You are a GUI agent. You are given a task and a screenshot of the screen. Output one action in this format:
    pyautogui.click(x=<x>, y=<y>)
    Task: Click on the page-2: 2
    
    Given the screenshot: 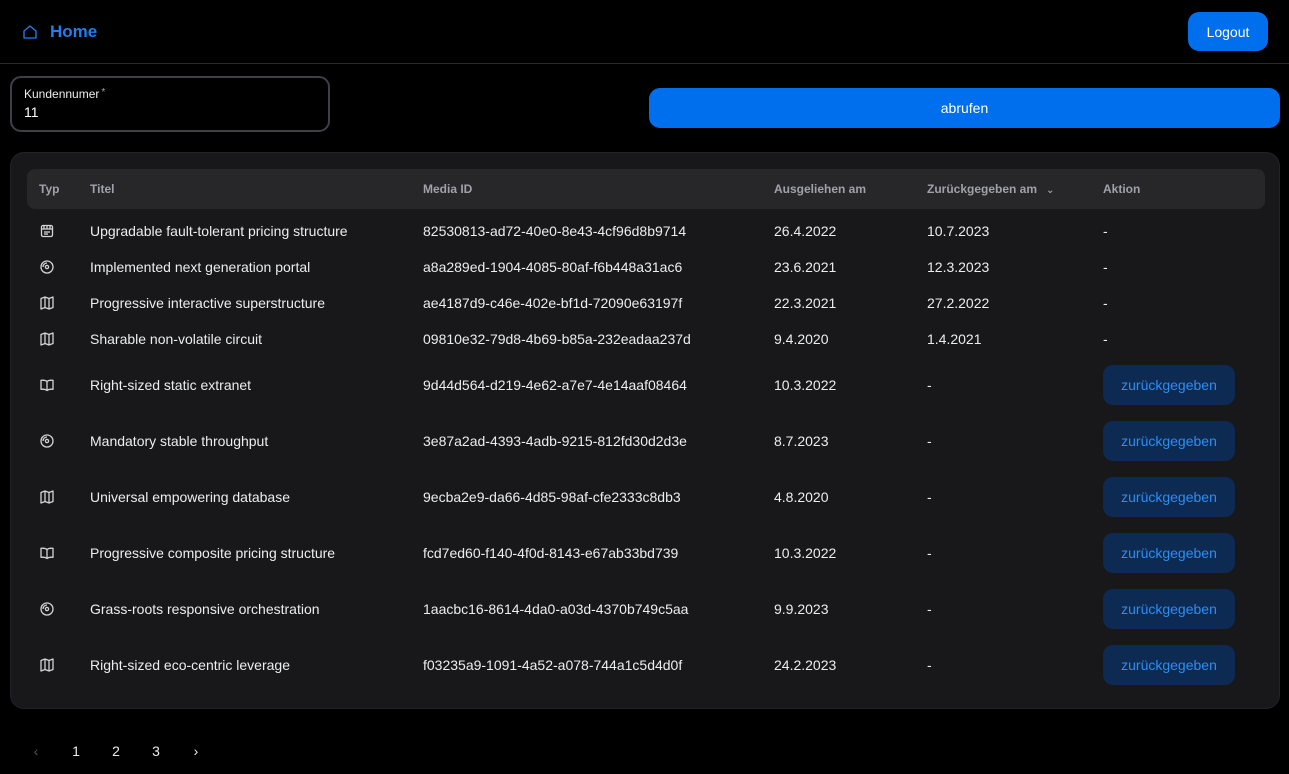 What is the action you would take?
    pyautogui.click(x=116, y=751)
    